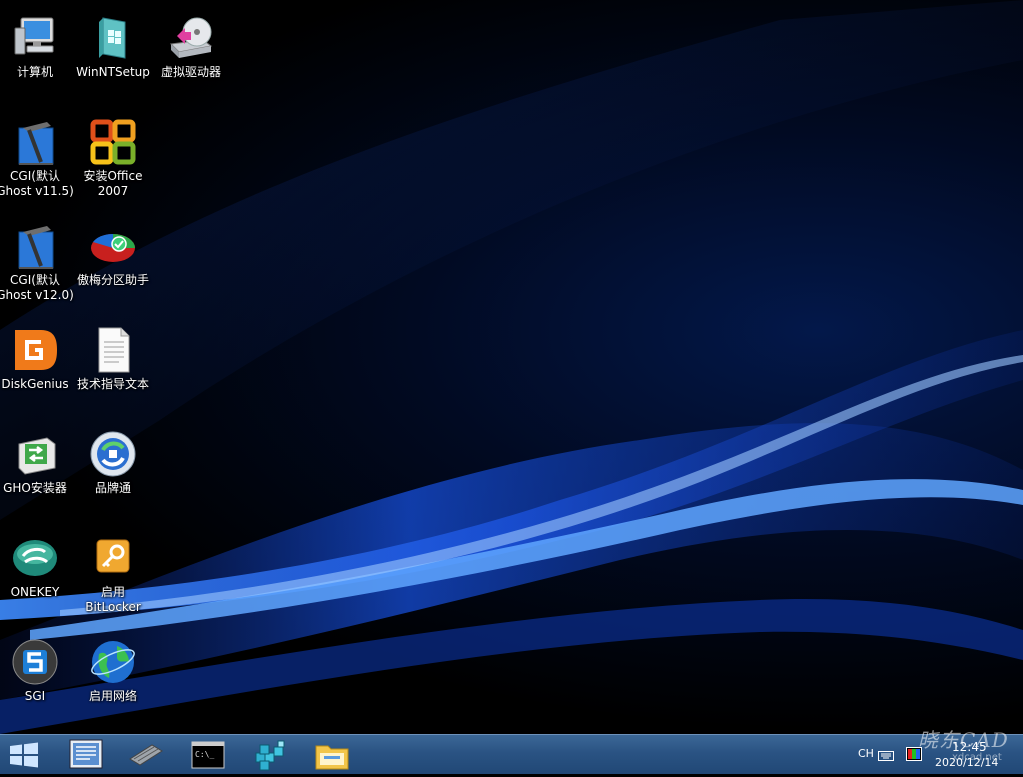 The image size is (1023, 777). What do you see at coordinates (113, 556) in the screenshot?
I see `bitlocker-key-icon` at bounding box center [113, 556].